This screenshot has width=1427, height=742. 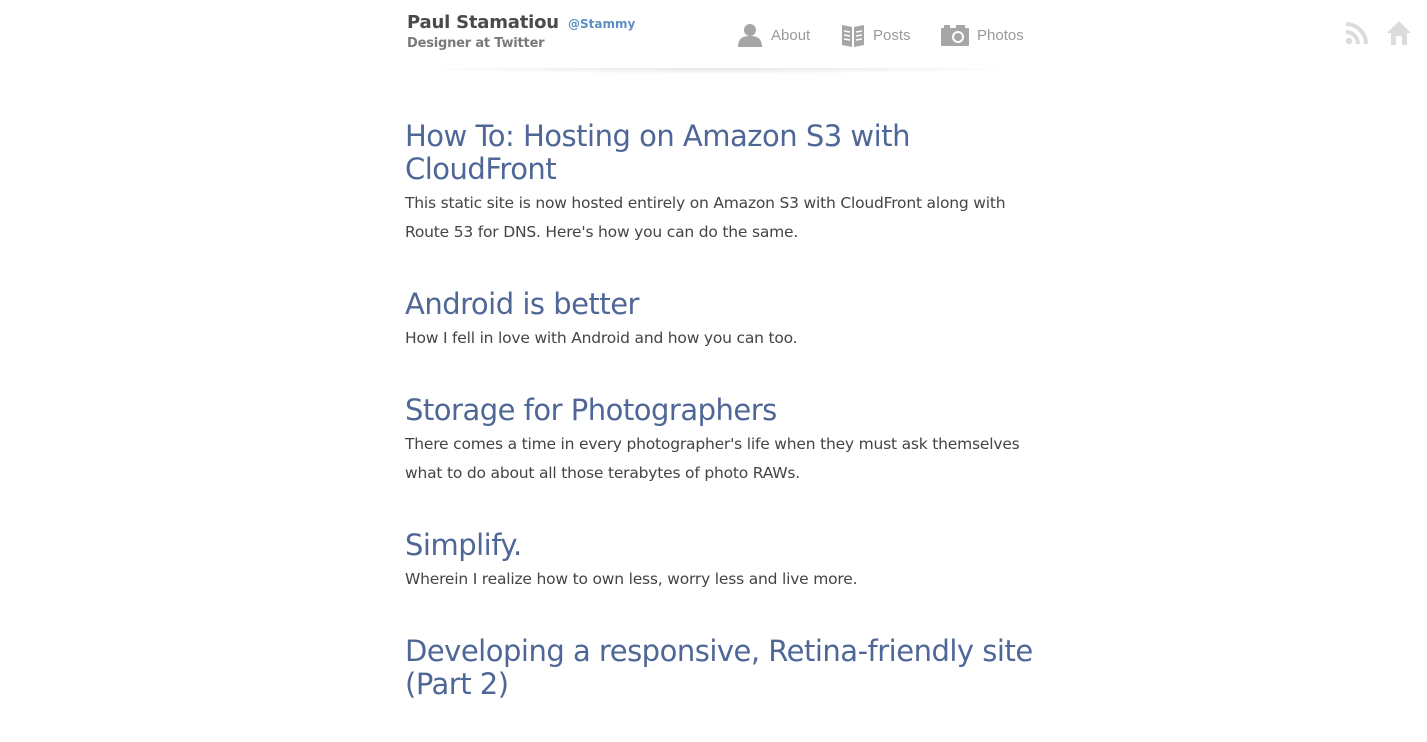 I want to click on site-name-link: Paul Stamatiou, so click(x=485, y=22).